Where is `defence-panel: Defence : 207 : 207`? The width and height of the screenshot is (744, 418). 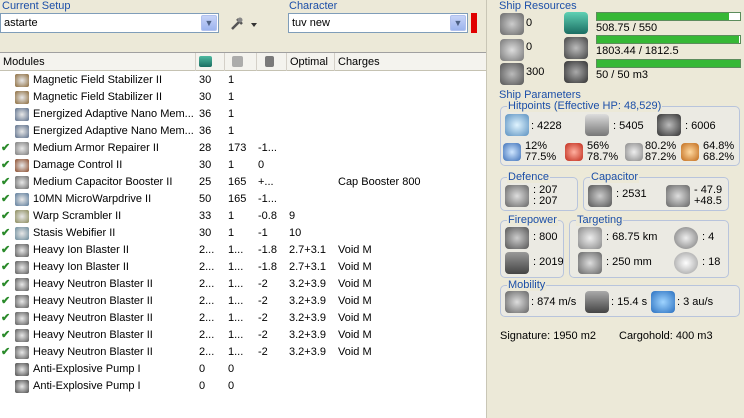 defence-panel: Defence : 207 : 207 is located at coordinates (539, 191).